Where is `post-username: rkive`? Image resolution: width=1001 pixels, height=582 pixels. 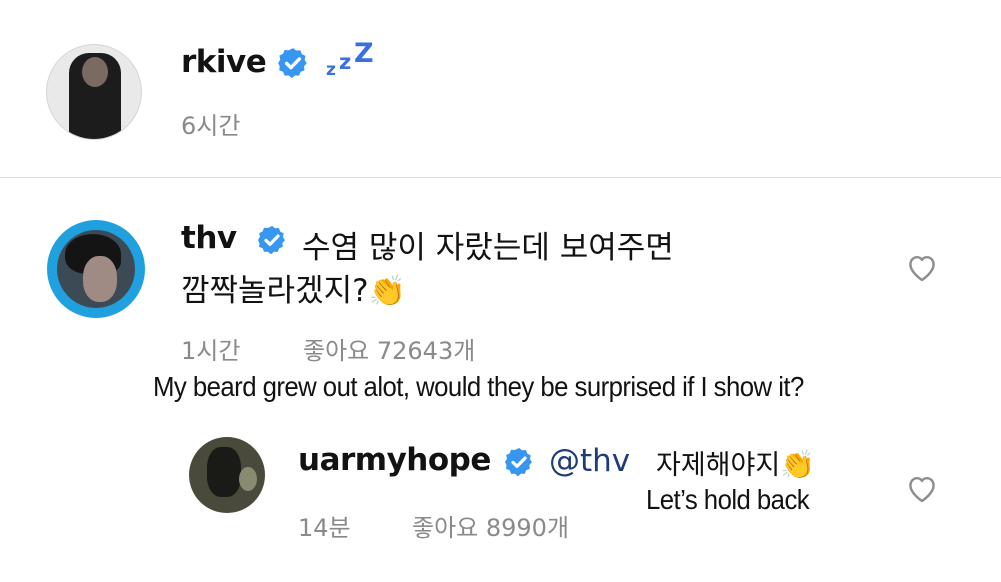
post-username: rkive is located at coordinates (224, 62).